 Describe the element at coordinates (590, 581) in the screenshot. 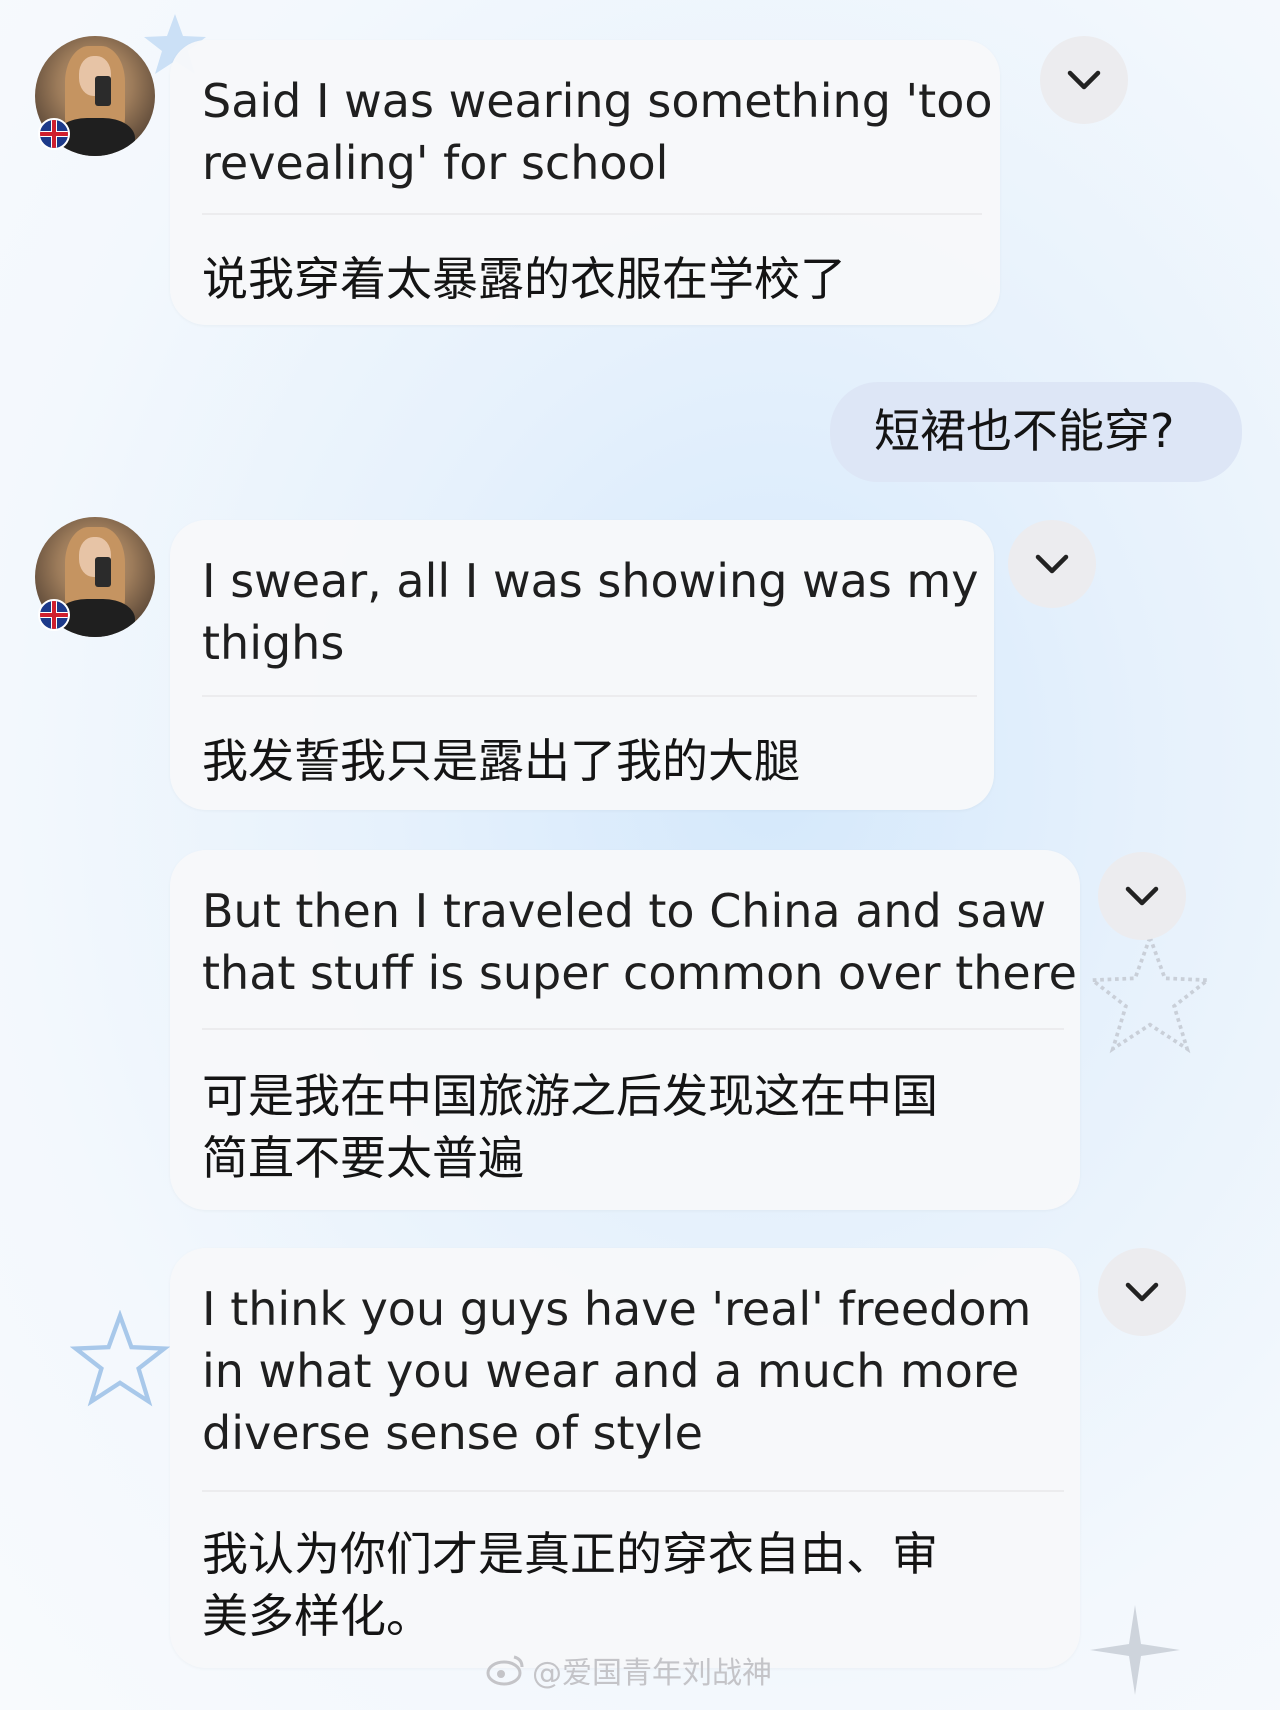

I see `message-english-line: I swear, all I was showing was my` at that location.